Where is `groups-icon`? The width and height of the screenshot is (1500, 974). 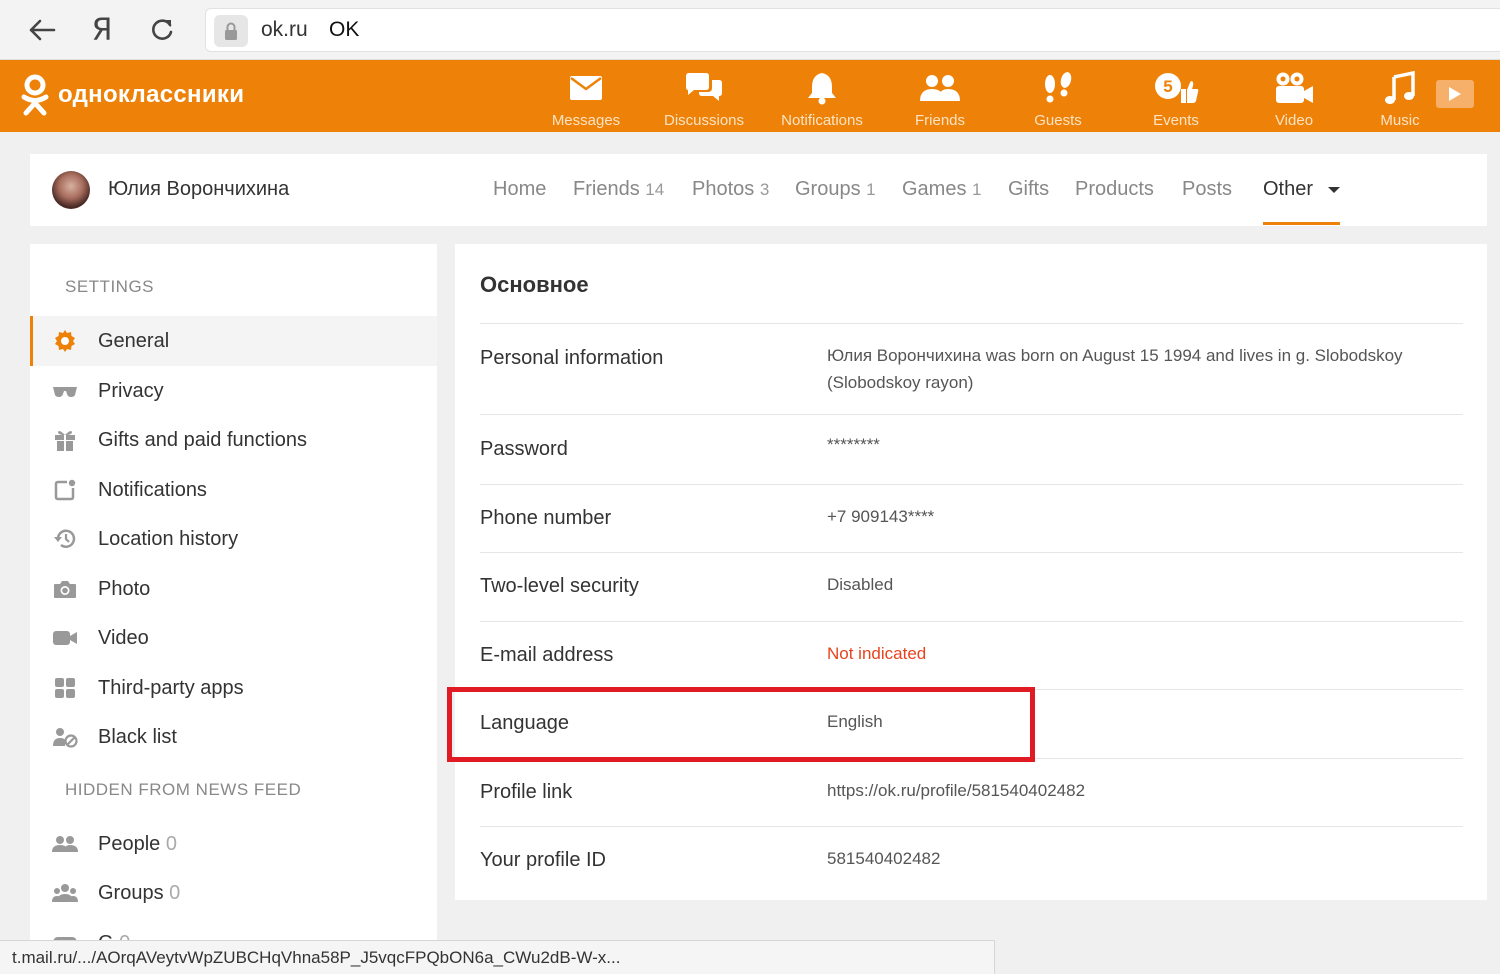
groups-icon is located at coordinates (65, 893).